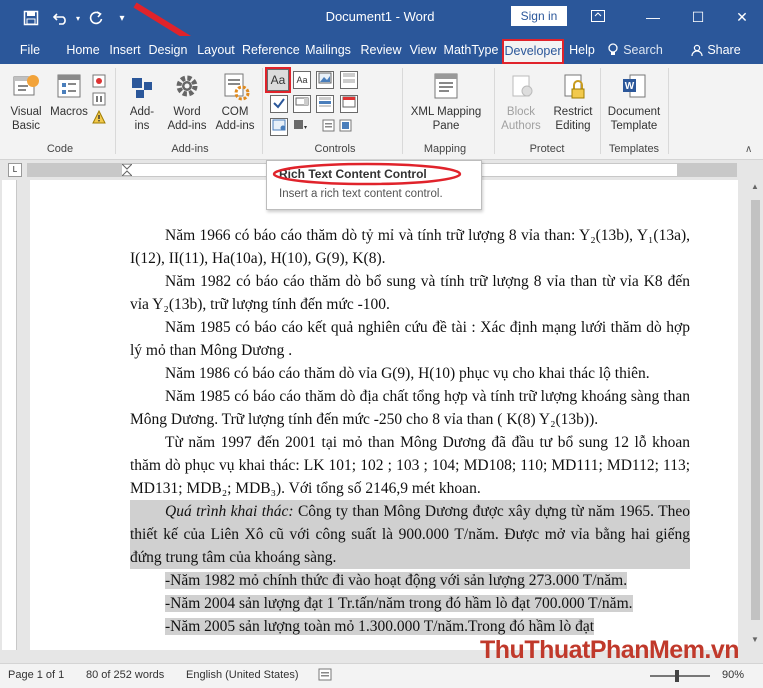 The height and width of the screenshot is (688, 763). I want to click on word-addins-button: Word Add-ins, so click(187, 101).